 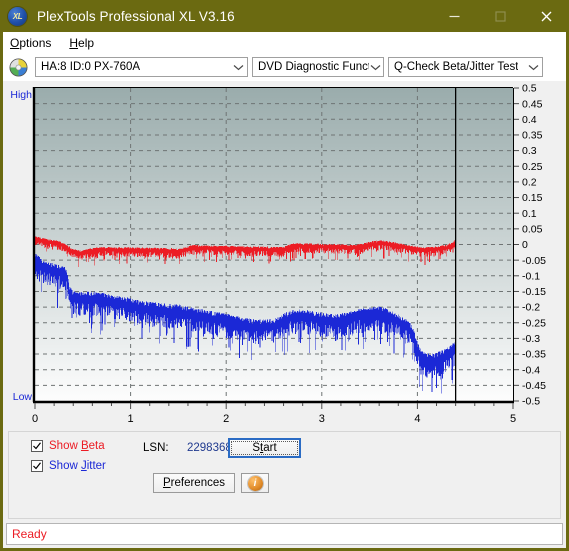 What do you see at coordinates (532, 198) in the screenshot?
I see `y-axis-tick-label: 0.15` at bounding box center [532, 198].